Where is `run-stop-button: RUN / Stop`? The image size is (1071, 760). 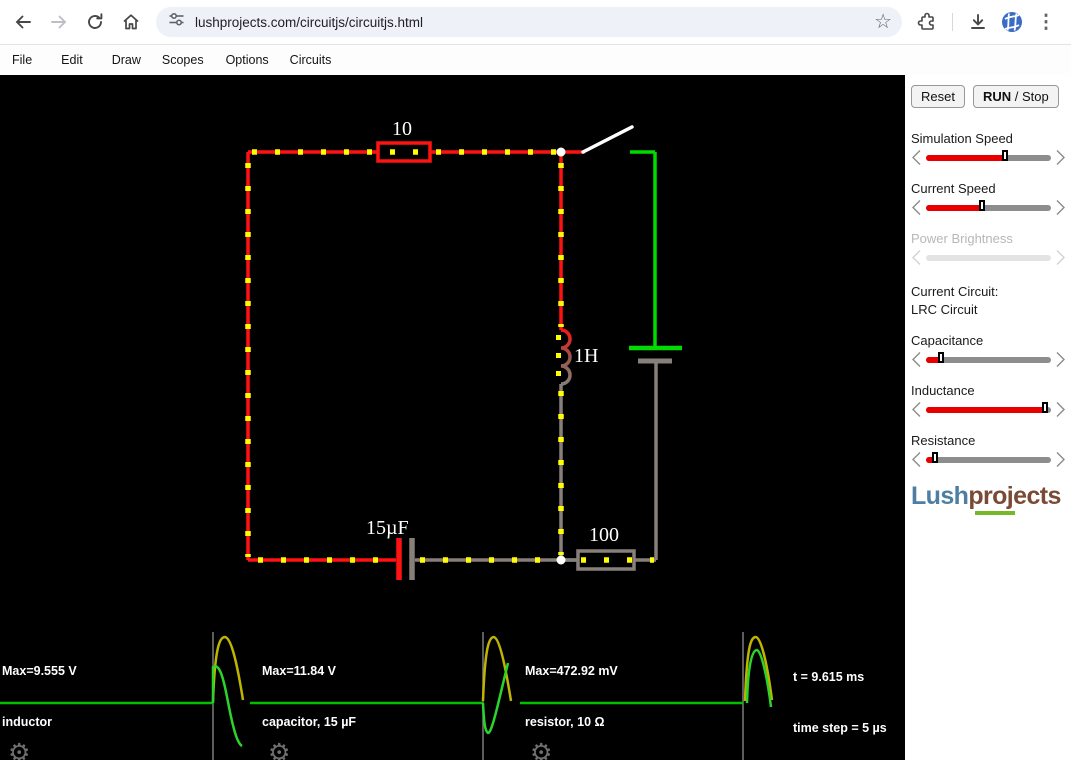
run-stop-button: RUN / Stop is located at coordinates (1015, 96).